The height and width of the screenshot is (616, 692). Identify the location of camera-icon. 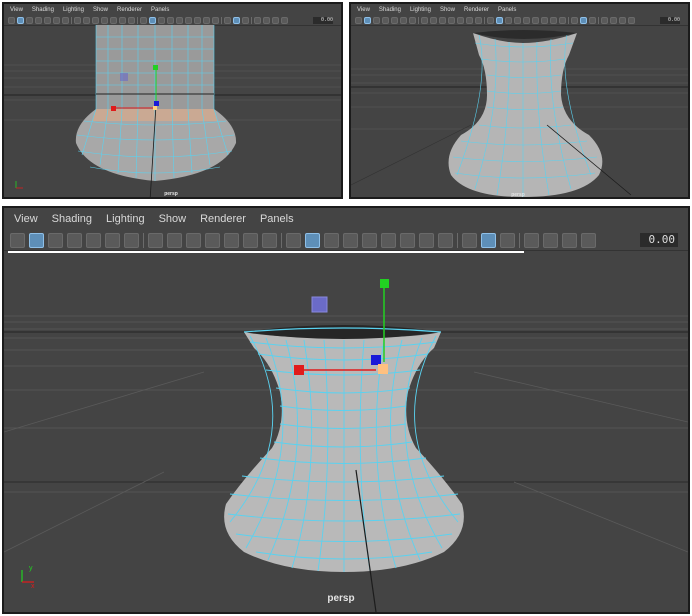
(358, 20).